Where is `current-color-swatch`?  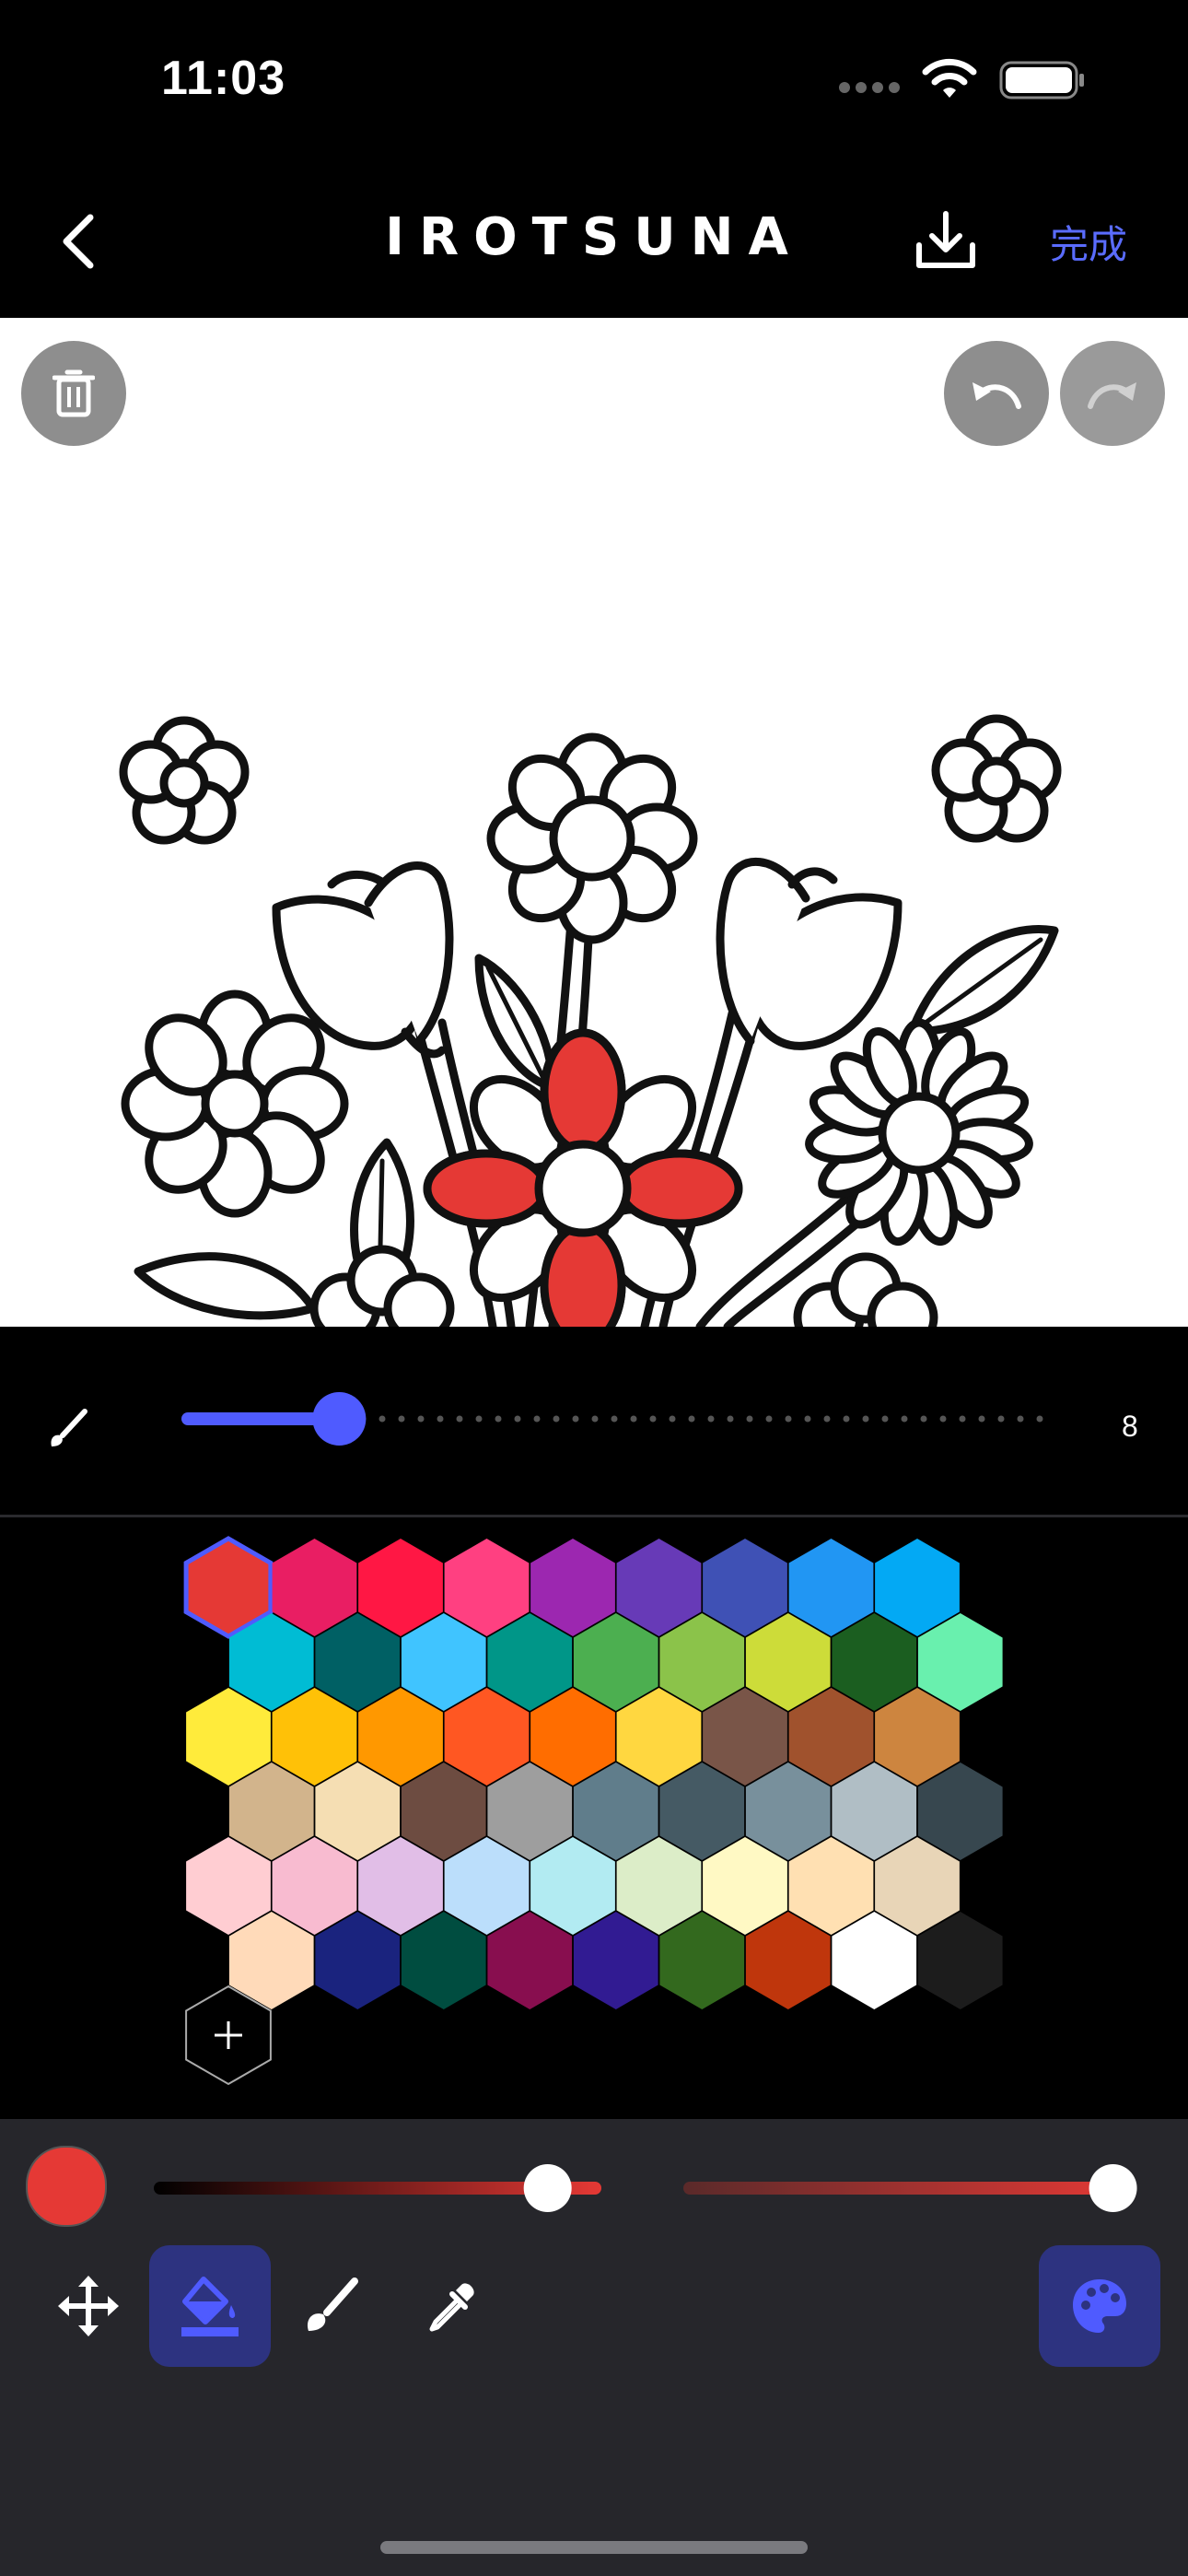
current-color-swatch is located at coordinates (66, 2186).